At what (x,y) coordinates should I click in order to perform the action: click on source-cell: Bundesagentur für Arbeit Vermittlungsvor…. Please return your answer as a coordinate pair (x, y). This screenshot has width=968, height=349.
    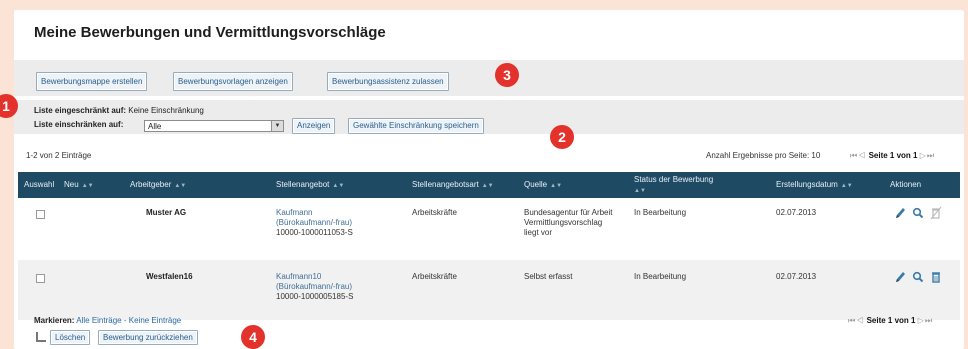
    Looking at the image, I should click on (568, 222).